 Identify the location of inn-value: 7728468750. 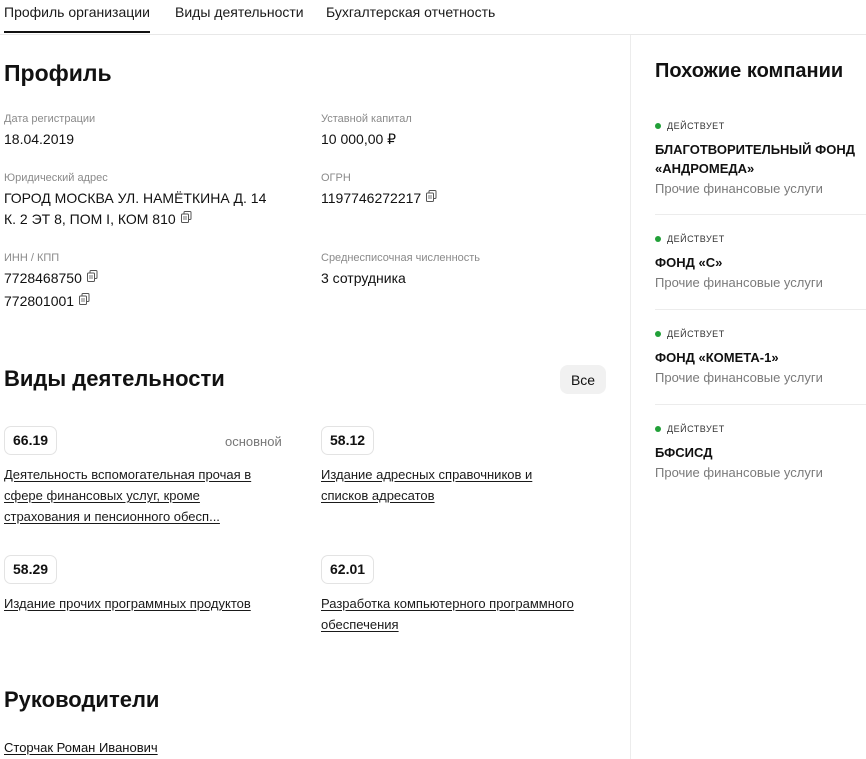
(43, 278).